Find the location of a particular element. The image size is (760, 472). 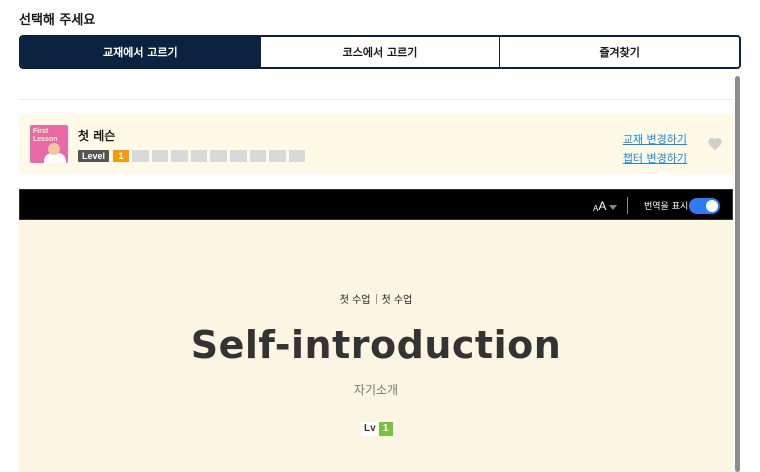

viewer-toolbar: A A 번역을 표시 is located at coordinates (376, 204).